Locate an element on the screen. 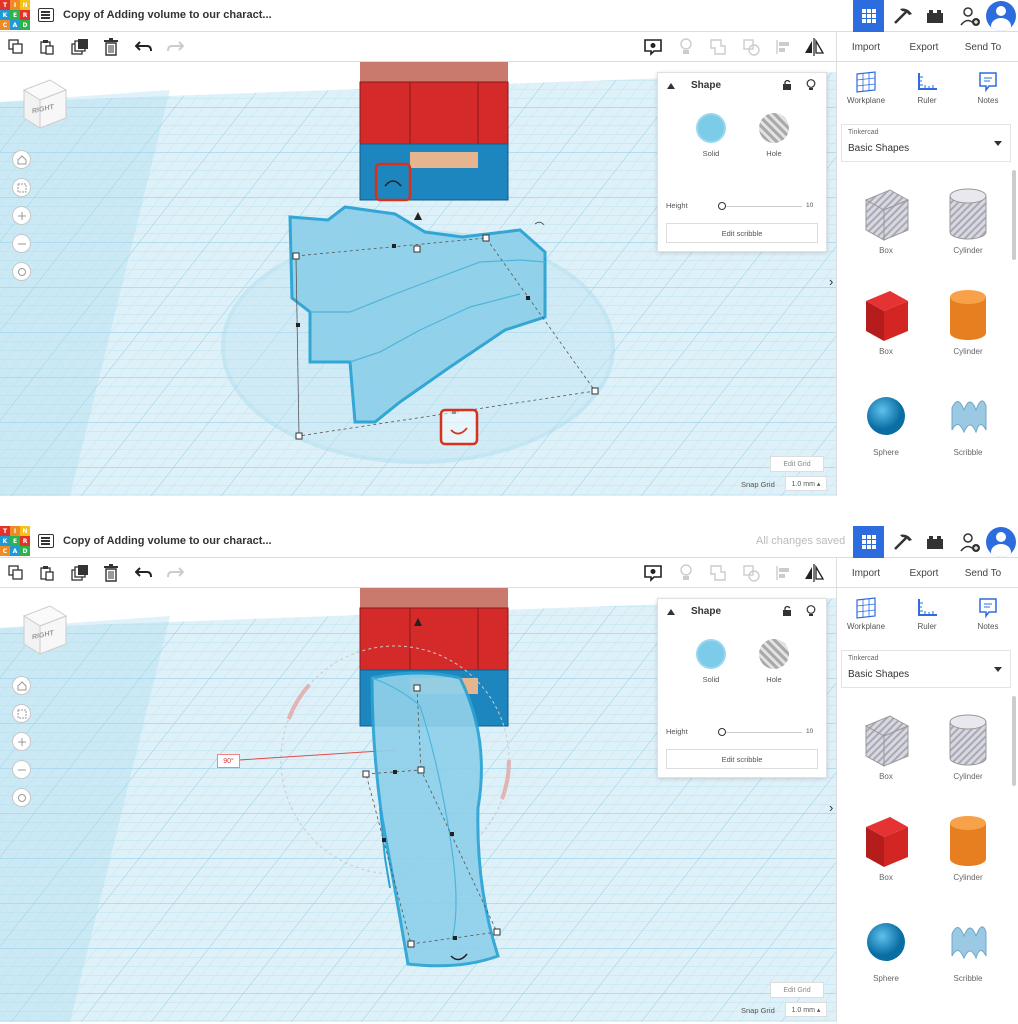  invite-user-button is located at coordinates (970, 542).